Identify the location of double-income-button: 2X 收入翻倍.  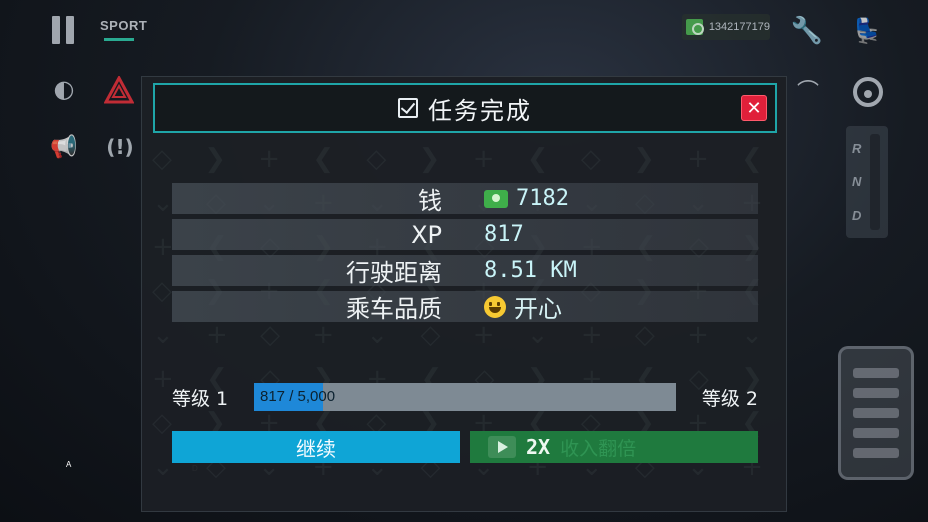
(614, 447).